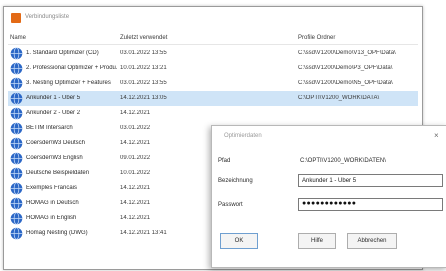 The height and width of the screenshot is (271, 446). Describe the element at coordinates (230, 205) in the screenshot. I see `password-label: Passwort` at that location.